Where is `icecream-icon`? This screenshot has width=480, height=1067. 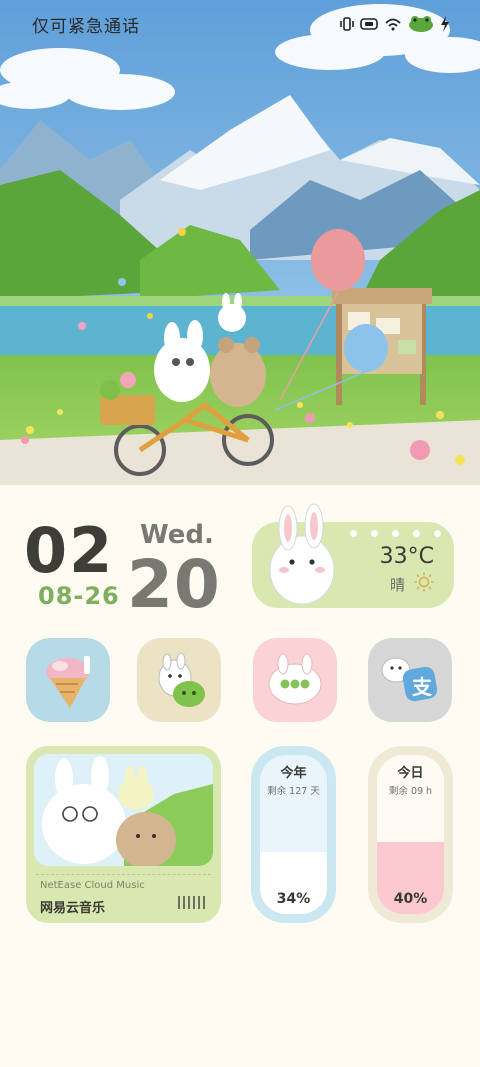 icecream-icon is located at coordinates (68, 682).